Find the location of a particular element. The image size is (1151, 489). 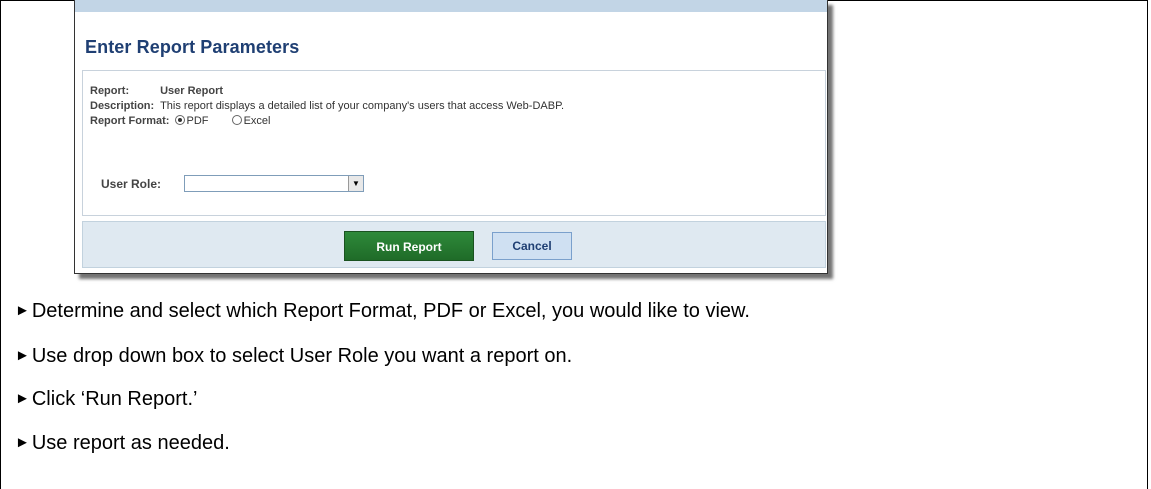

button-bar: Run Report Cancel is located at coordinates (454, 244).